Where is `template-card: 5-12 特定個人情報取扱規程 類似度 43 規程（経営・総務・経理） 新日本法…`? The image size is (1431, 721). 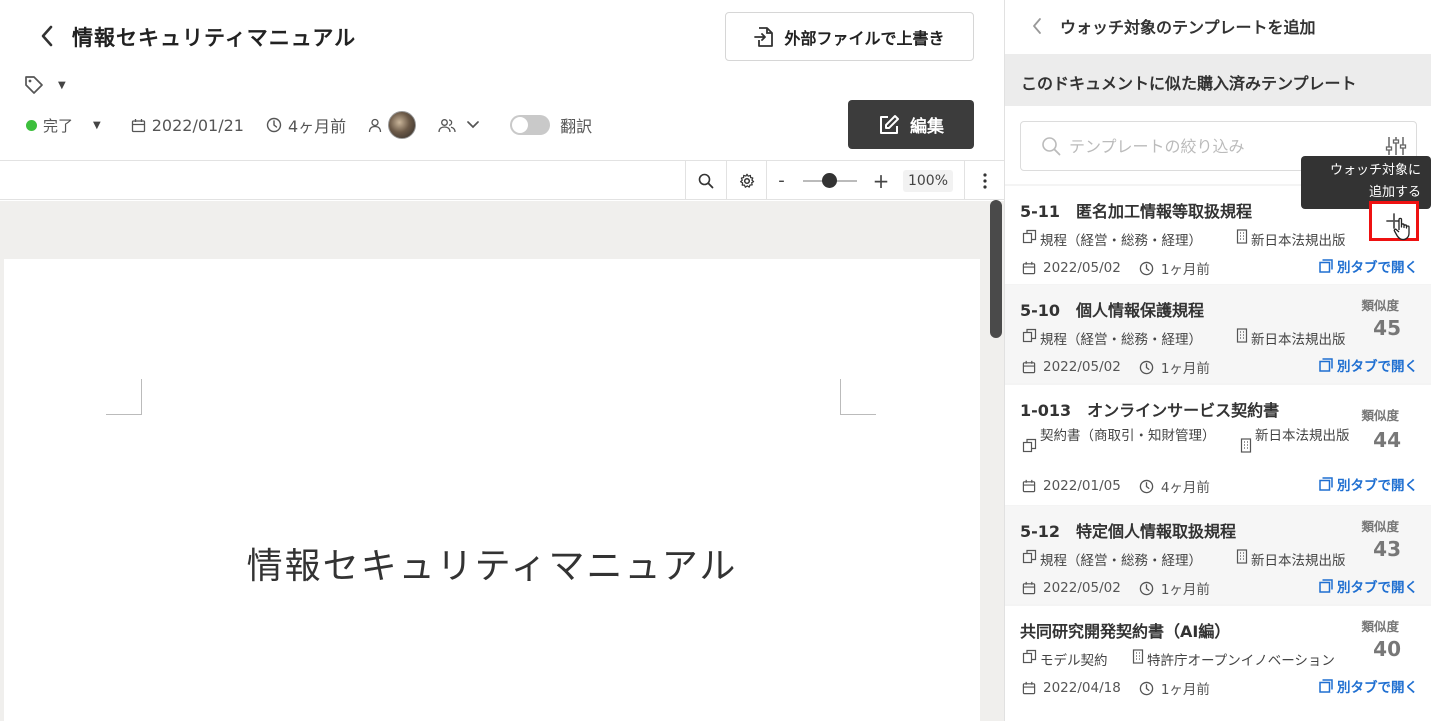 template-card: 5-12 特定個人情報取扱規程 類似度 43 規程（経営・総務・経理） 新日本法… is located at coordinates (1218, 555).